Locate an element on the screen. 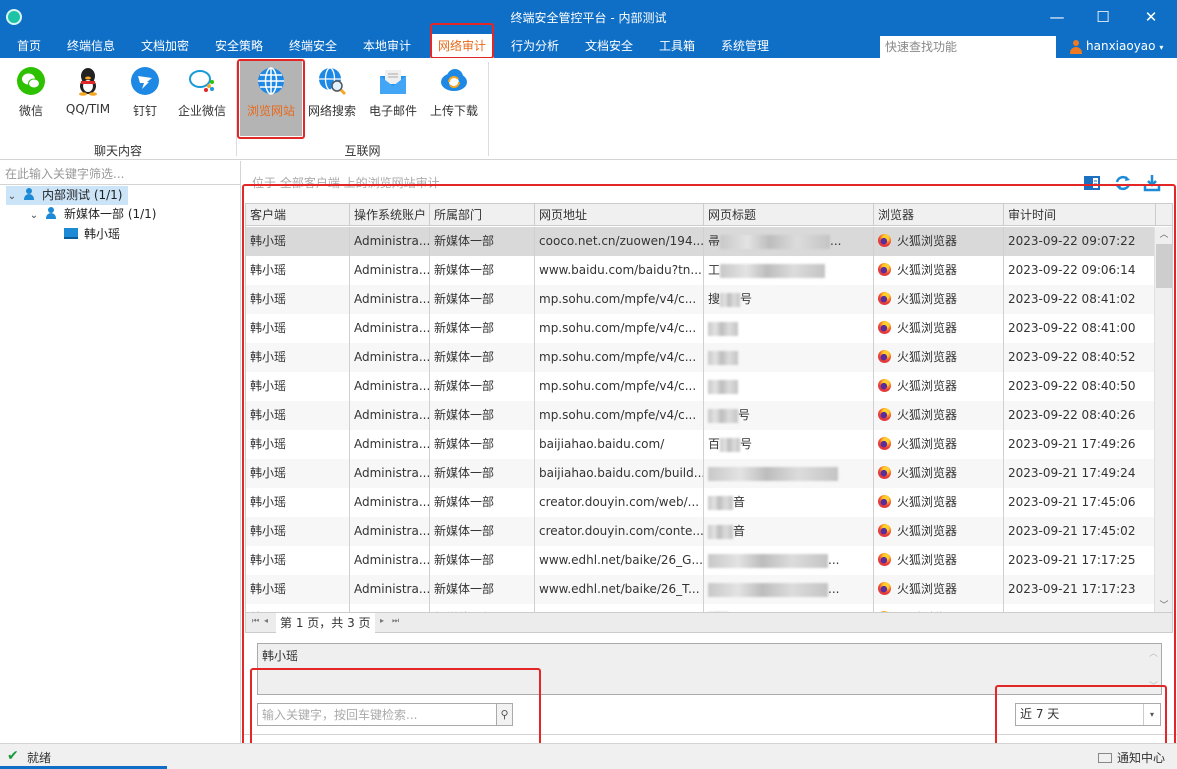 The width and height of the screenshot is (1177, 769). ribbon-dingtalk: 钉钉 is located at coordinates (145, 98).